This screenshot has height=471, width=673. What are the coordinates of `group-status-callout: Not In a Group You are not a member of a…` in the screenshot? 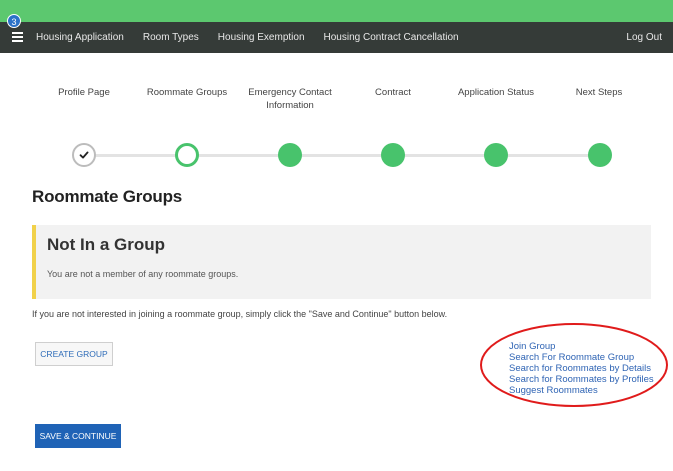 It's located at (341, 262).